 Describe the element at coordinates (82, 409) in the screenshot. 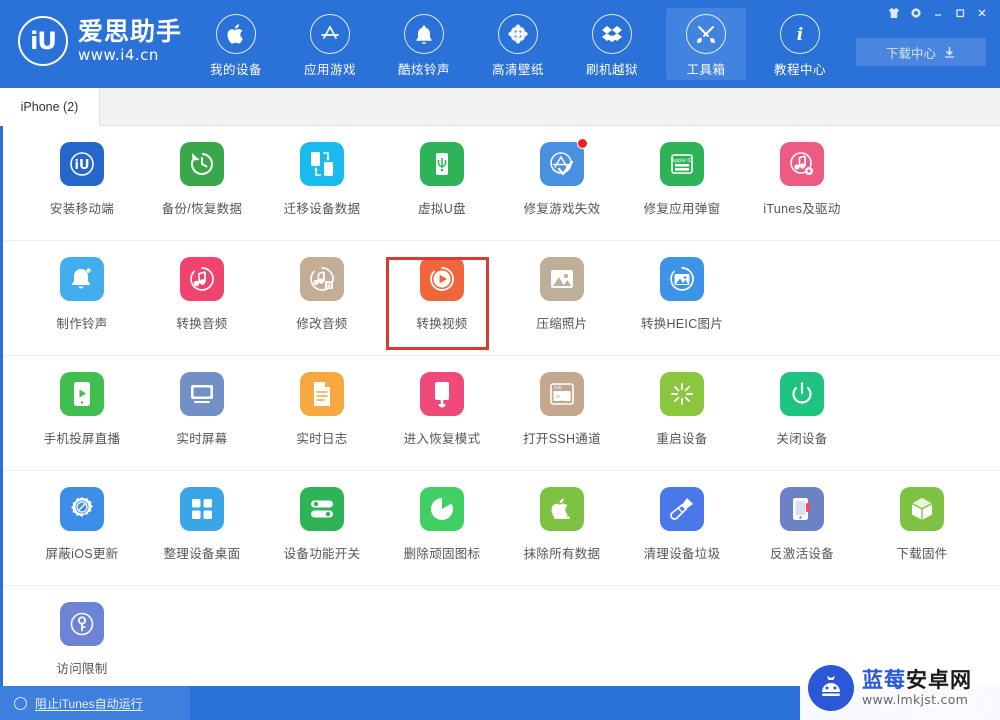

I see `tool-screen-cast: 手机投屏直播` at that location.